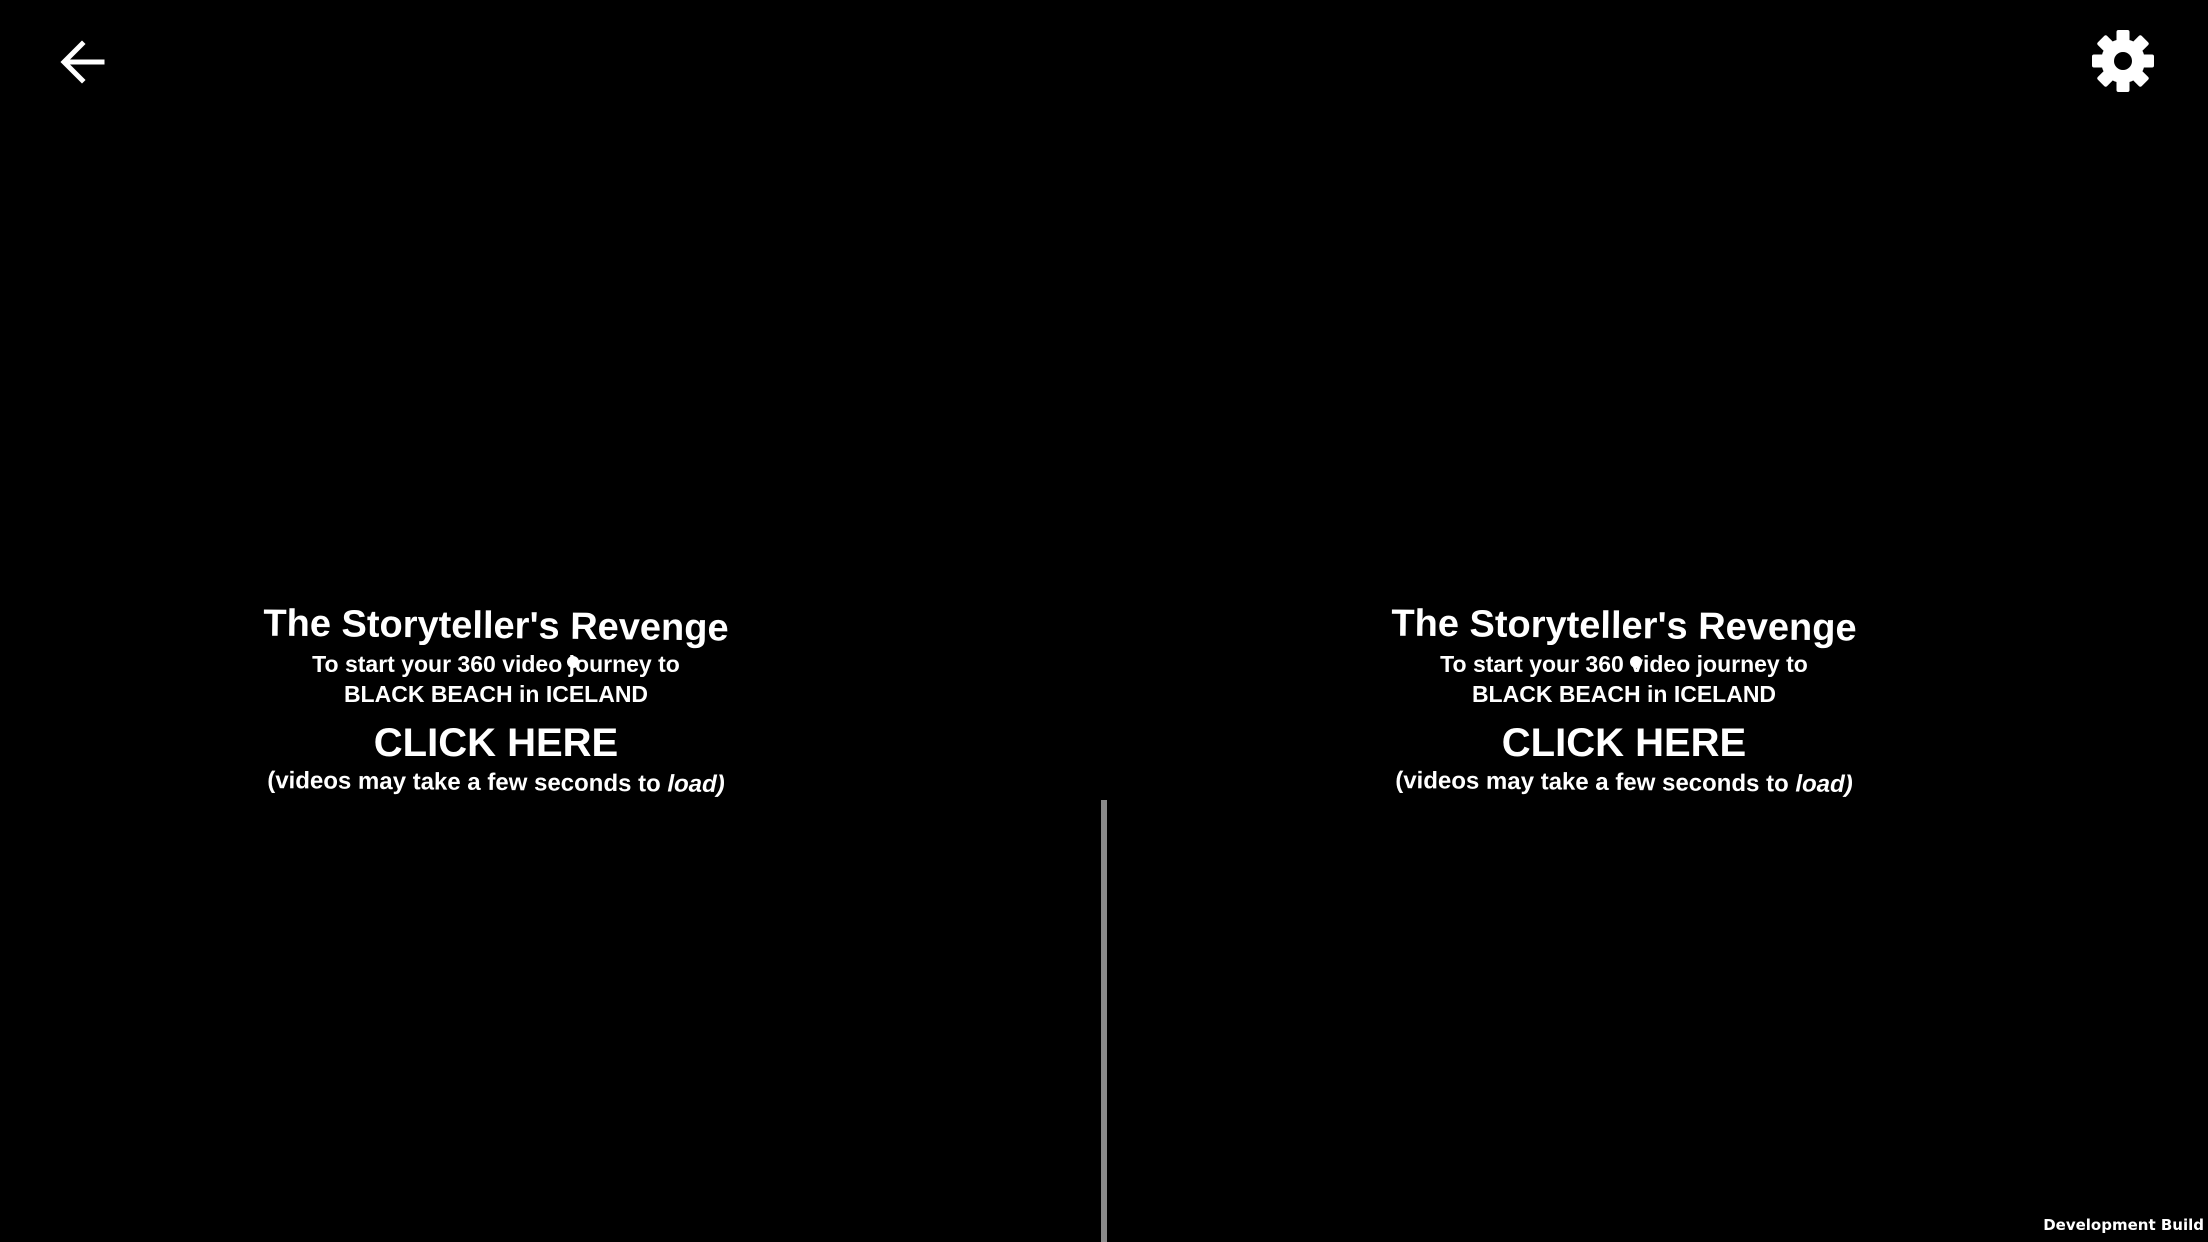 This screenshot has width=2208, height=1242. I want to click on eye-divider, so click(1104, 1021).